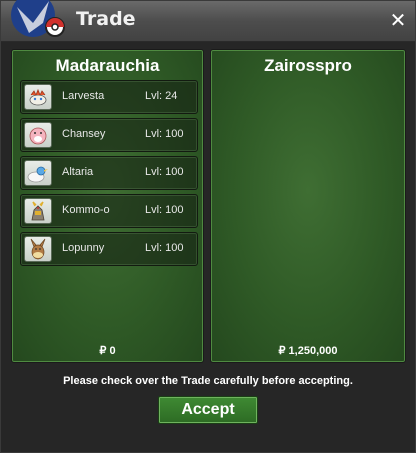 This screenshot has width=416, height=453. What do you see at coordinates (308, 65) in the screenshot?
I see `partner-trainer-name: Zairosspro` at bounding box center [308, 65].